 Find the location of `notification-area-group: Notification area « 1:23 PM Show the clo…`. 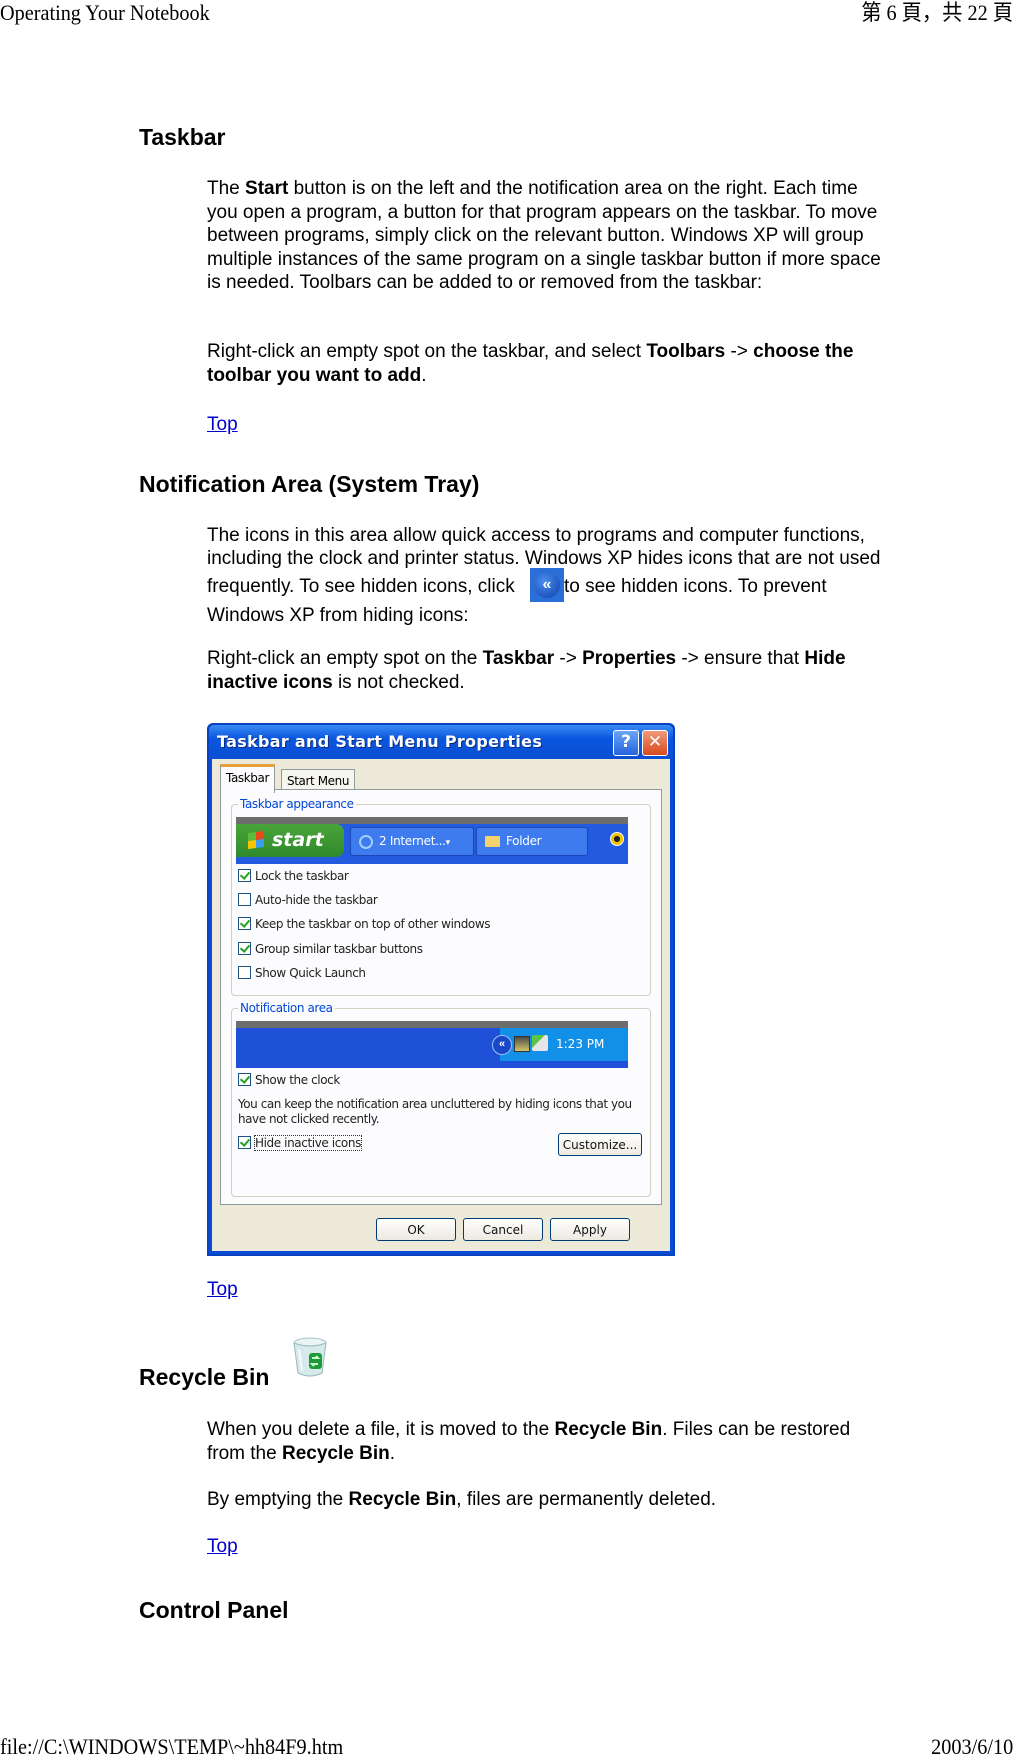

notification-area-group: Notification area « 1:23 PM Show the clo… is located at coordinates (441, 1098).